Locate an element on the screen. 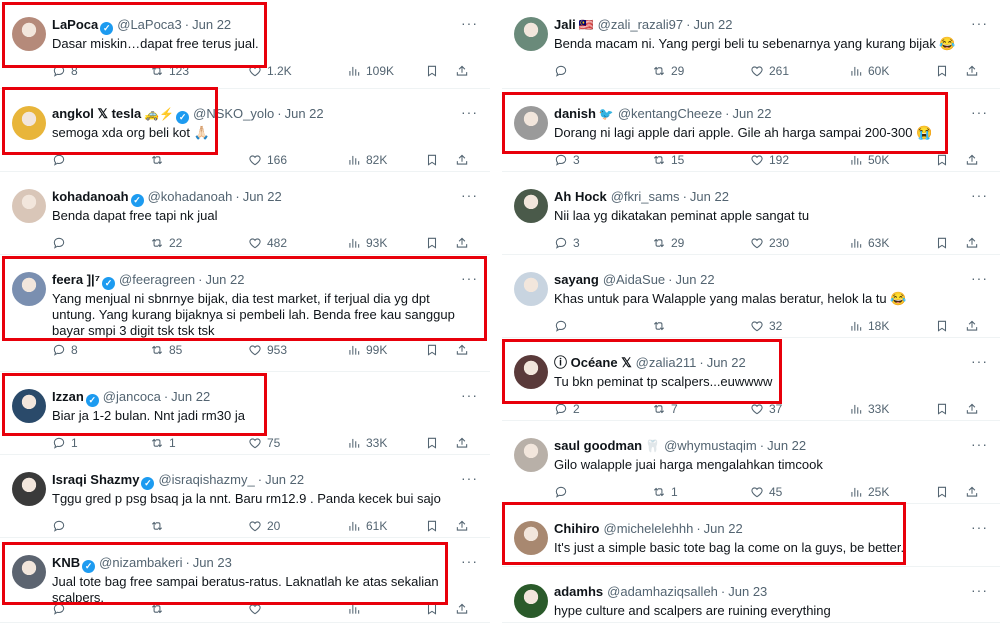 The image size is (1000, 623). author-name: Israqi Shazmy is located at coordinates (95, 479).